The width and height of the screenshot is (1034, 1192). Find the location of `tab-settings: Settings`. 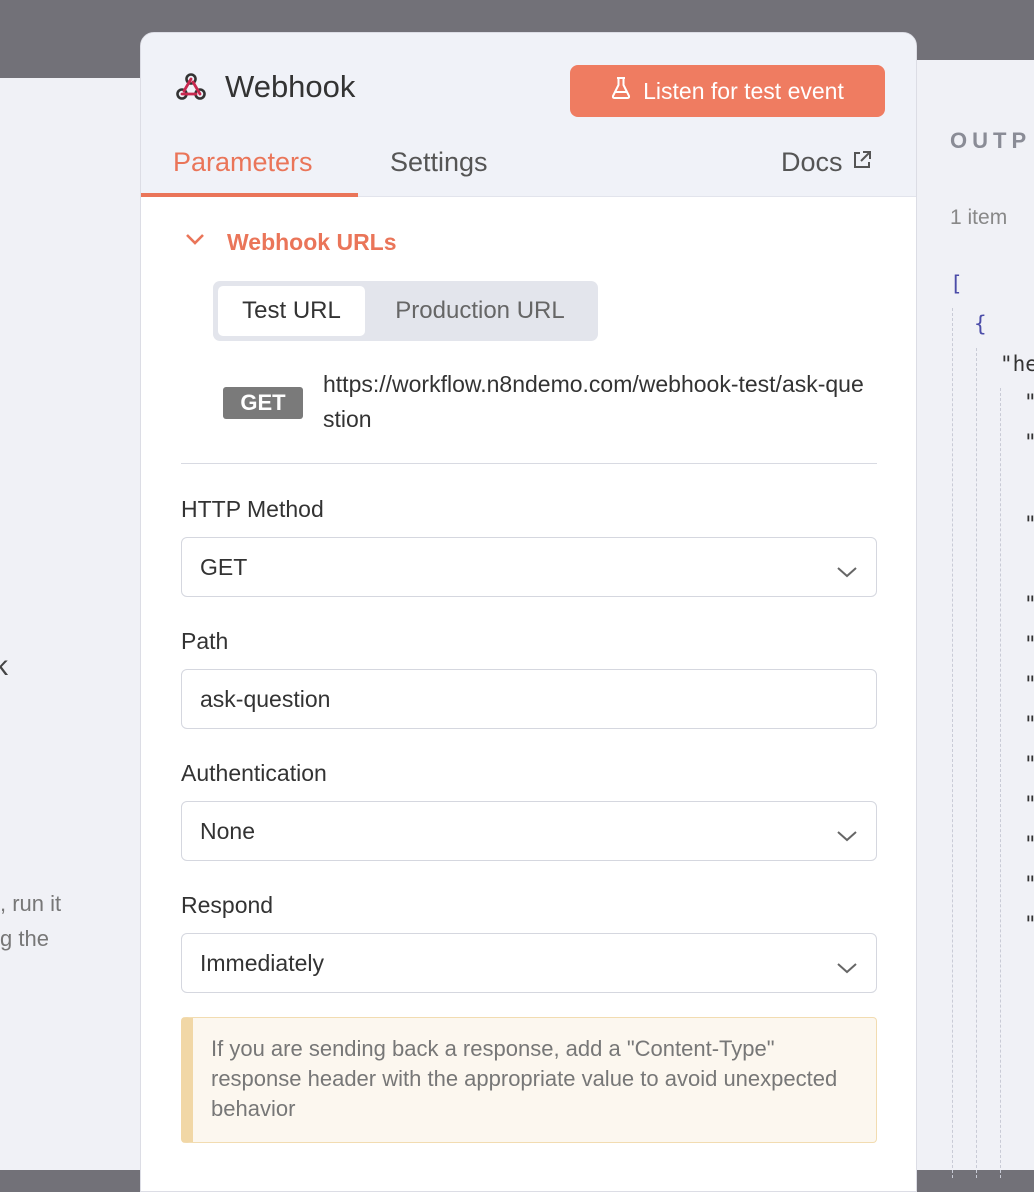

tab-settings: Settings is located at coordinates (439, 162).